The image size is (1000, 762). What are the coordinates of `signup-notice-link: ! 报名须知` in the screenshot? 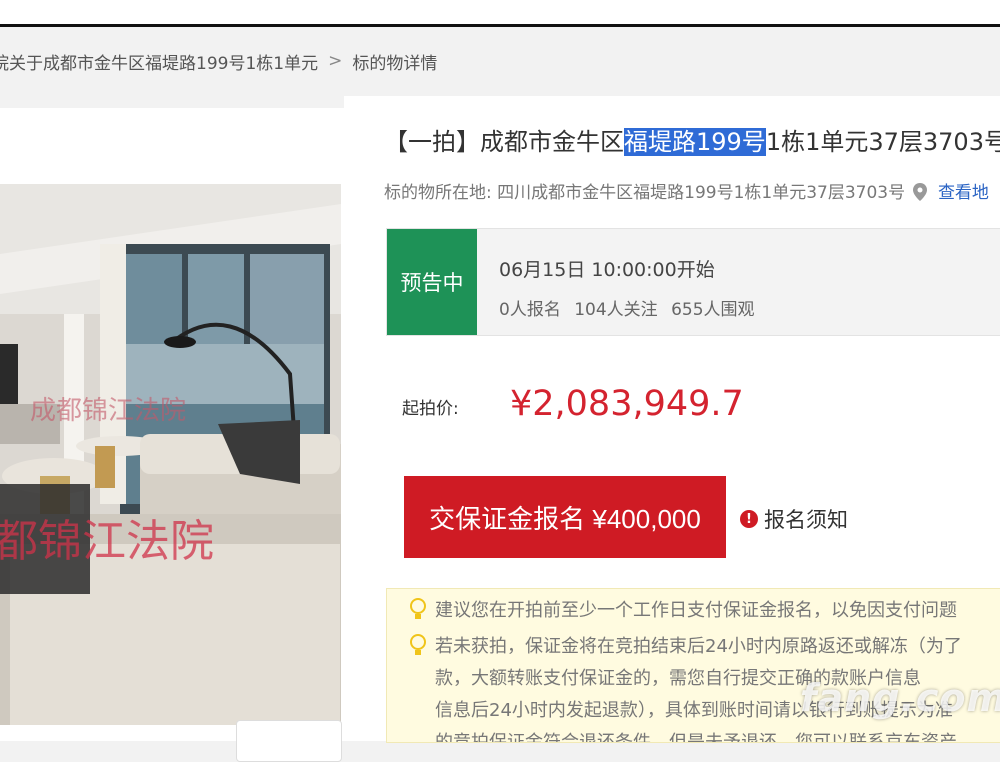 It's located at (794, 519).